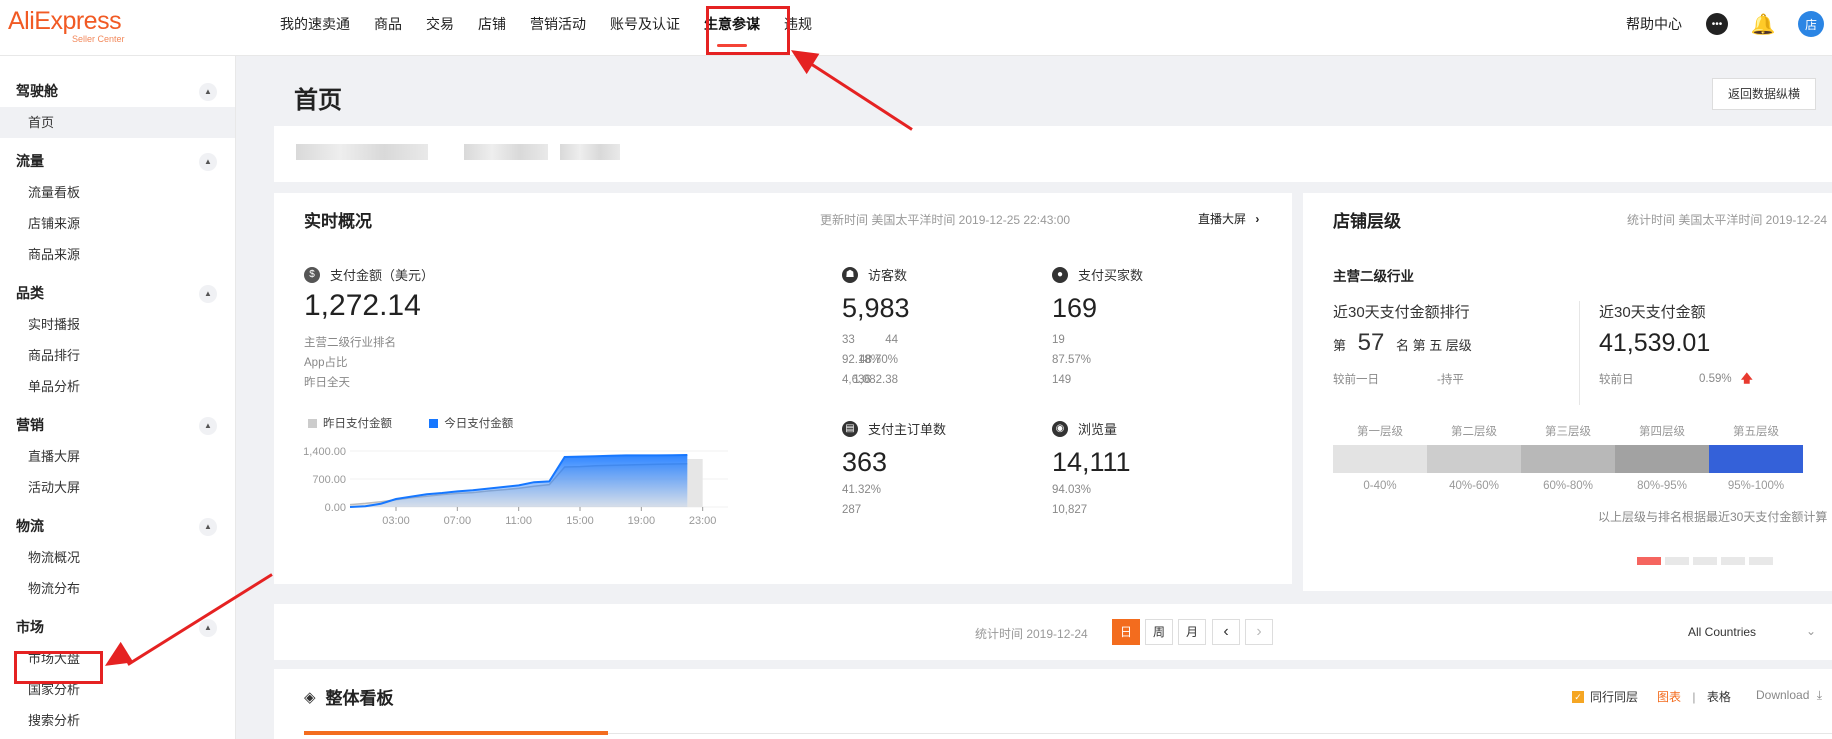 The height and width of the screenshot is (739, 1832). Describe the element at coordinates (1192, 632) in the screenshot. I see `period-month-button: 月` at that location.